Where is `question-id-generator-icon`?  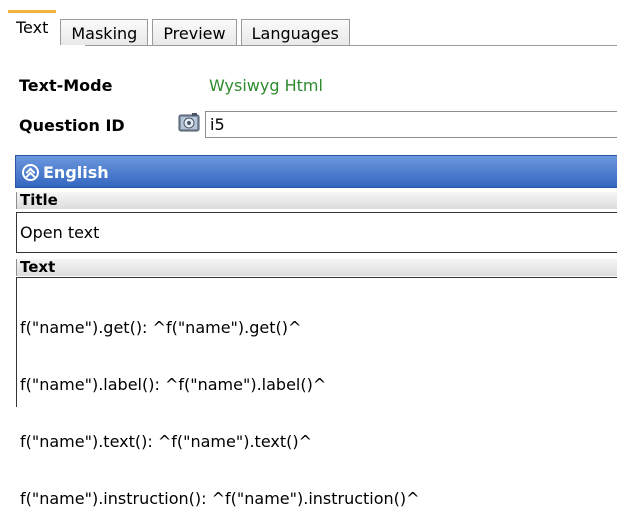
question-id-generator-icon is located at coordinates (189, 123).